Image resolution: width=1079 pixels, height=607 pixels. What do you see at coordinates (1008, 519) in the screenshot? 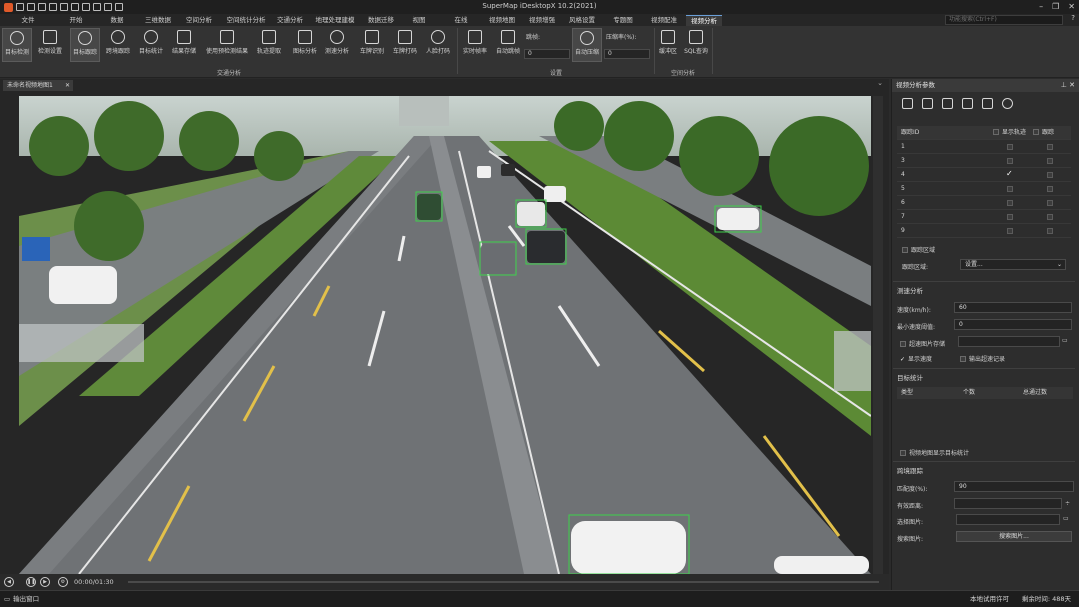
I see `select-image-input` at bounding box center [1008, 519].